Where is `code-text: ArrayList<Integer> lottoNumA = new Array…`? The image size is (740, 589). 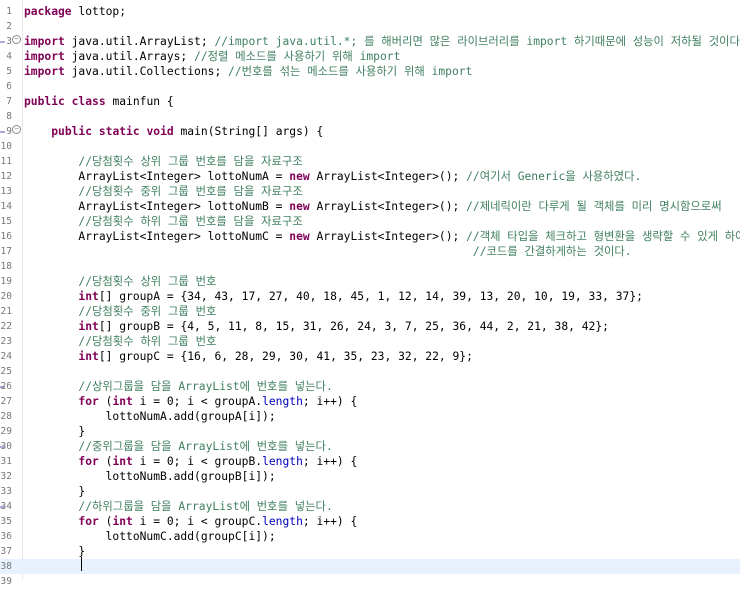
code-text: ArrayList<Integer> lottoNumA = new Array… is located at coordinates (332, 176).